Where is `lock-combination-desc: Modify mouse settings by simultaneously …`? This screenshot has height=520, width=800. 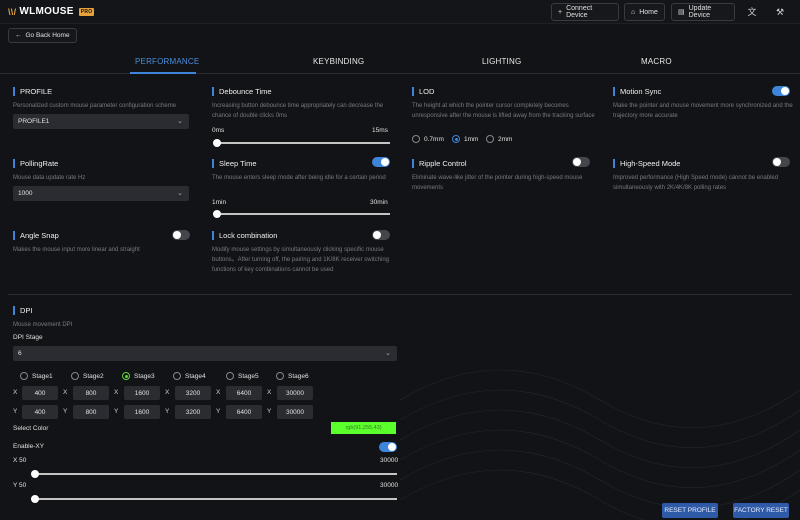 lock-combination-desc: Modify mouse settings by simultaneously … is located at coordinates (300, 260).